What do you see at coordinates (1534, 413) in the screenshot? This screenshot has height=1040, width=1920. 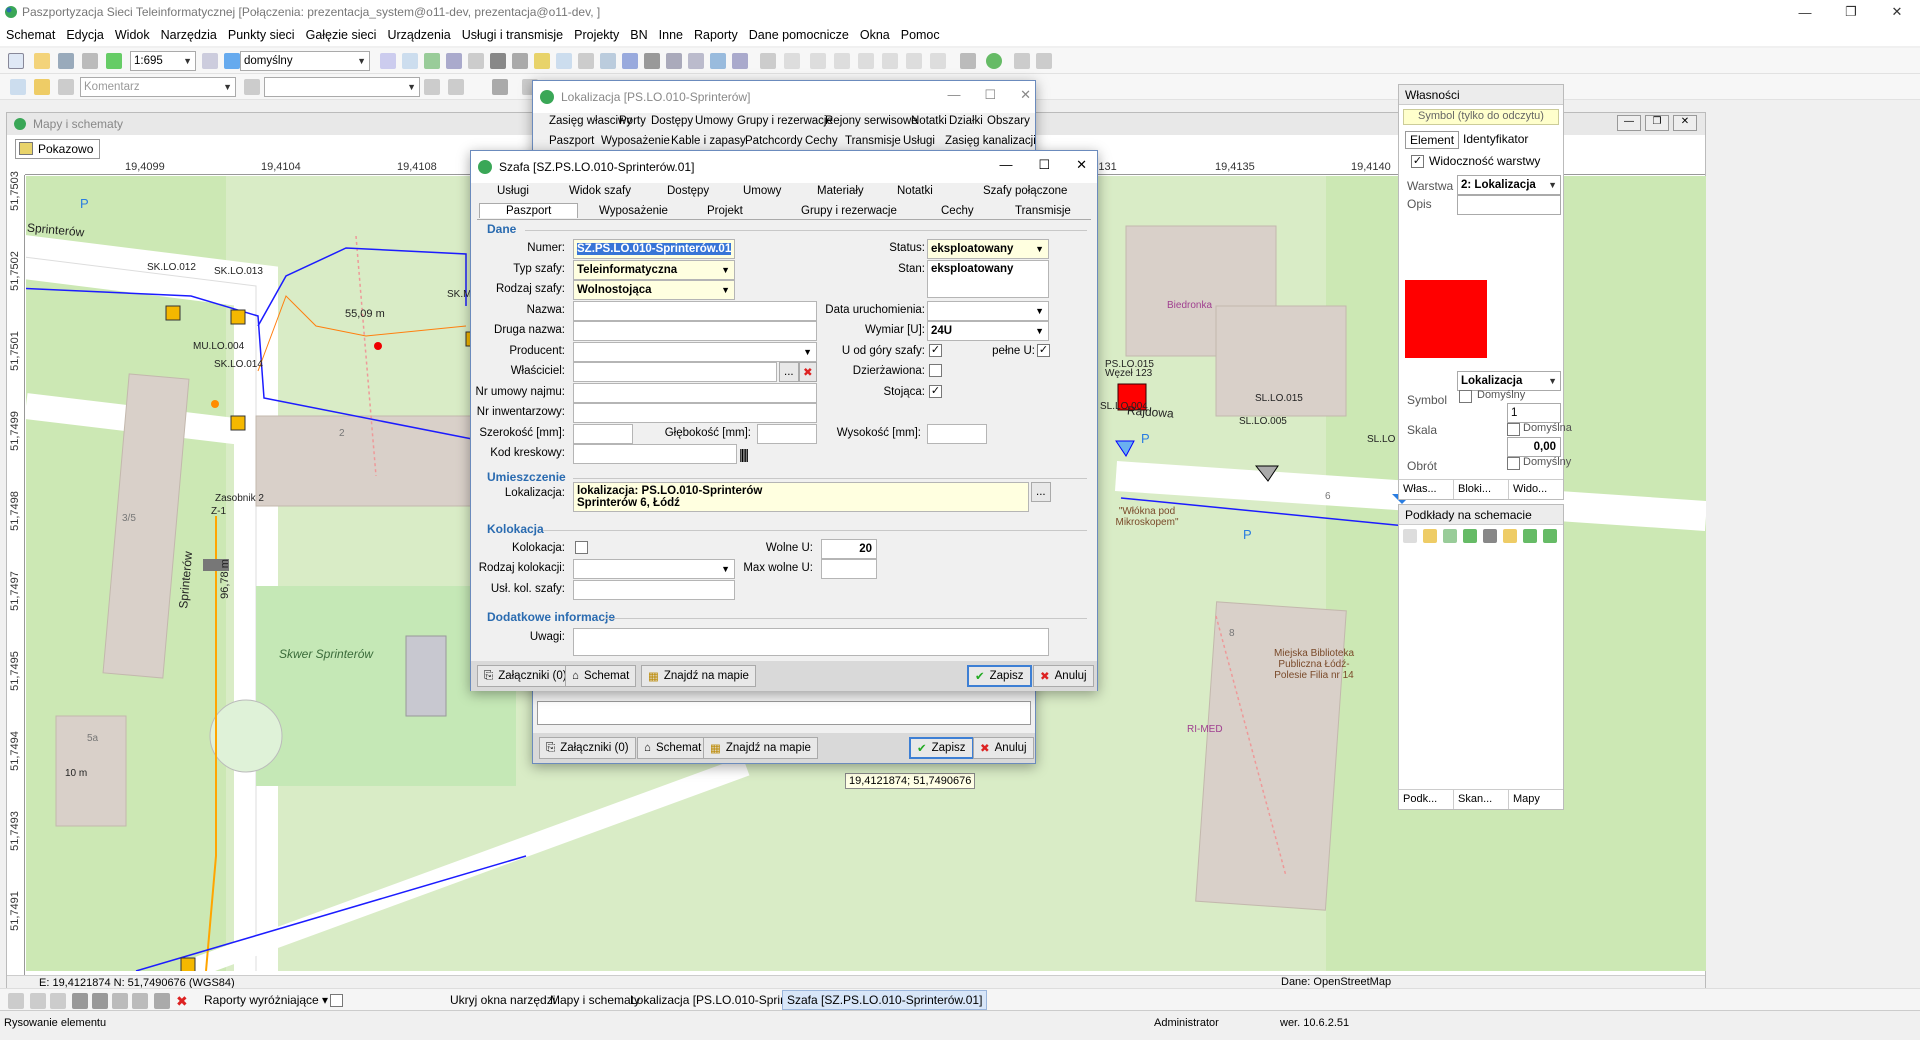 I see `scale-field: 1` at bounding box center [1534, 413].